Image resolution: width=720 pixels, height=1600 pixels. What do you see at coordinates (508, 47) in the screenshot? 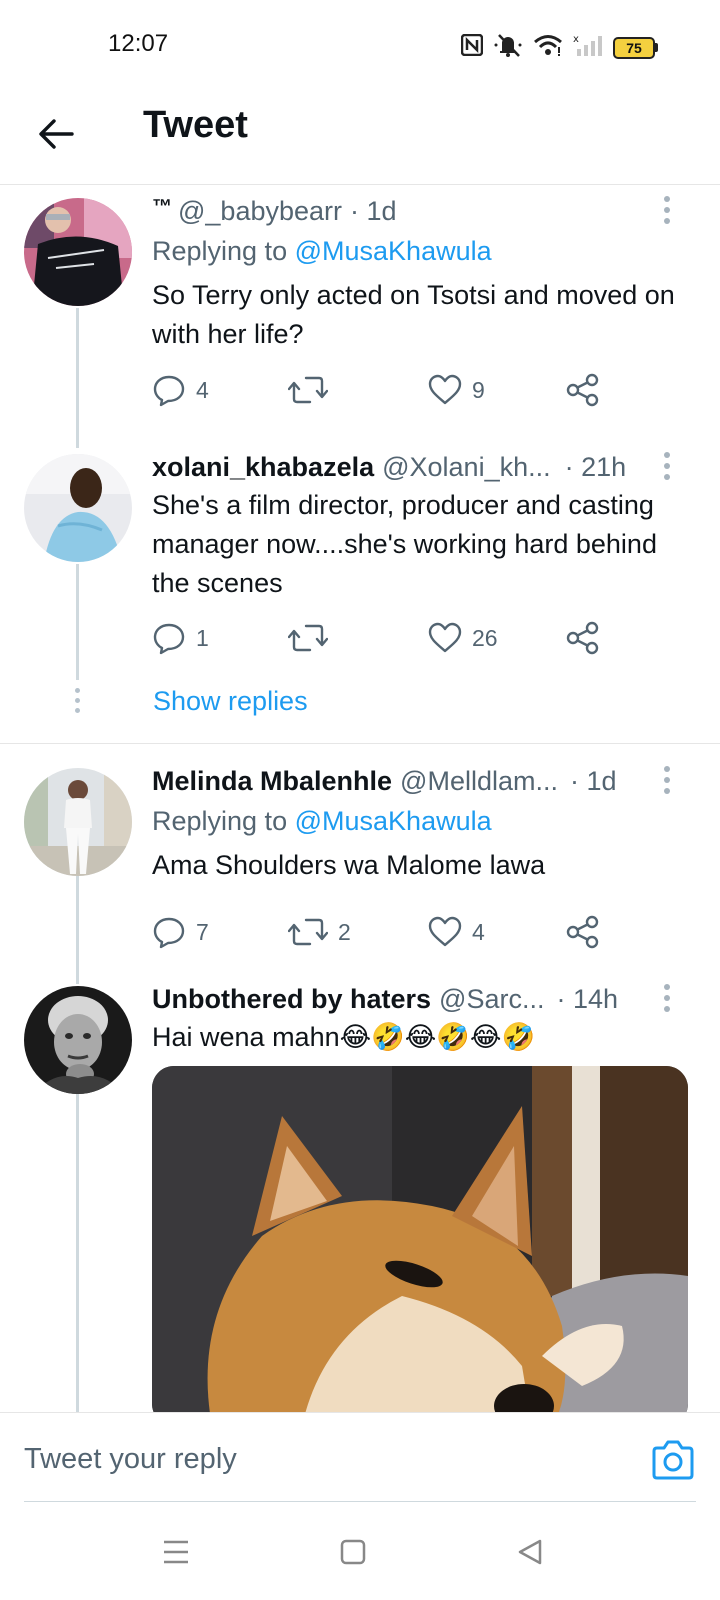
I see `mute-icon` at bounding box center [508, 47].